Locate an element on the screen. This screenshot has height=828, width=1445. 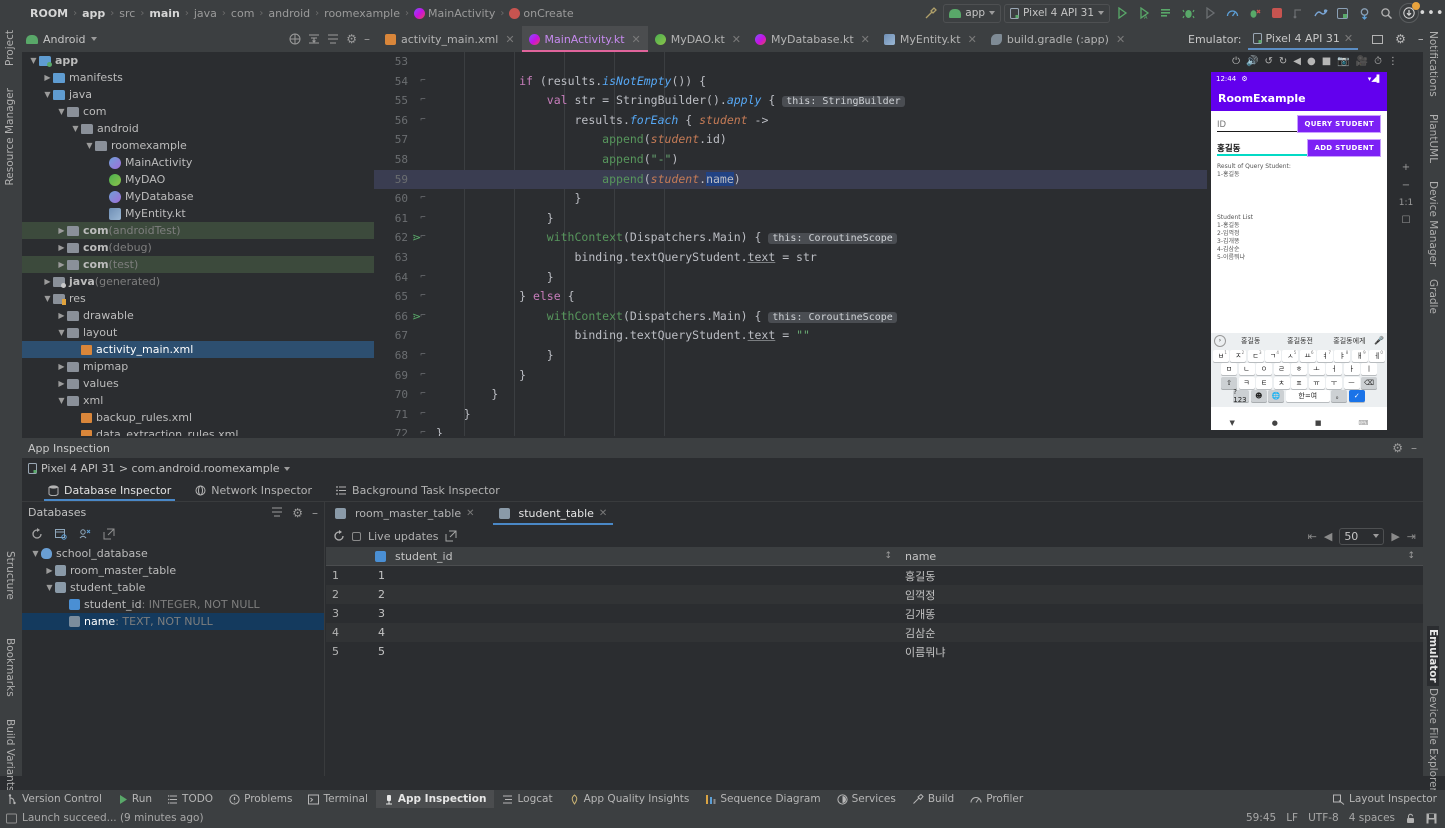
project-tree-item: data_extraction_rules.xml is located at coordinates (198, 431).